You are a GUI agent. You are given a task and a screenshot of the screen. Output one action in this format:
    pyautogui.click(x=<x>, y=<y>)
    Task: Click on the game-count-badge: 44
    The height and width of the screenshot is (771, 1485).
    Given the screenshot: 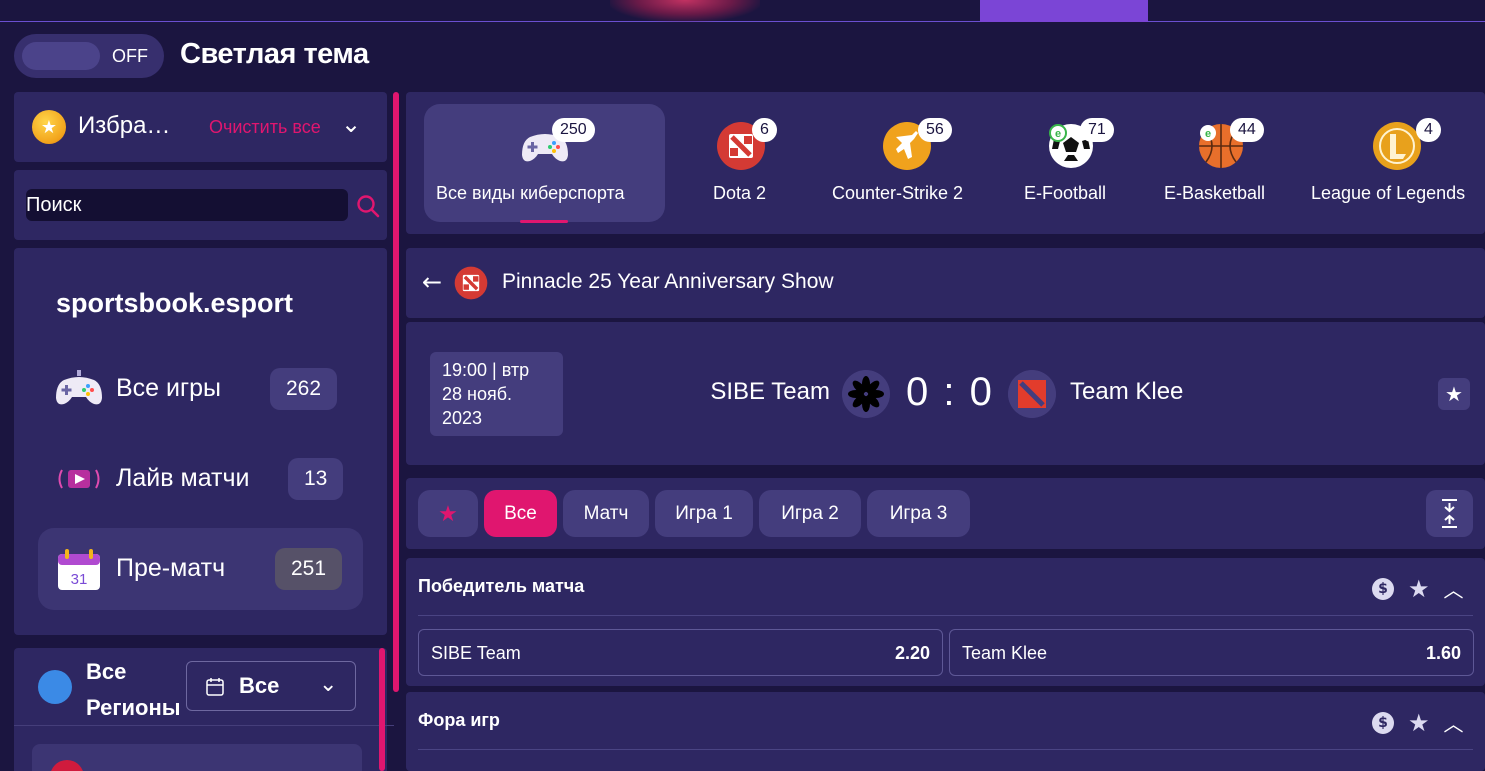 What is the action you would take?
    pyautogui.click(x=1247, y=130)
    